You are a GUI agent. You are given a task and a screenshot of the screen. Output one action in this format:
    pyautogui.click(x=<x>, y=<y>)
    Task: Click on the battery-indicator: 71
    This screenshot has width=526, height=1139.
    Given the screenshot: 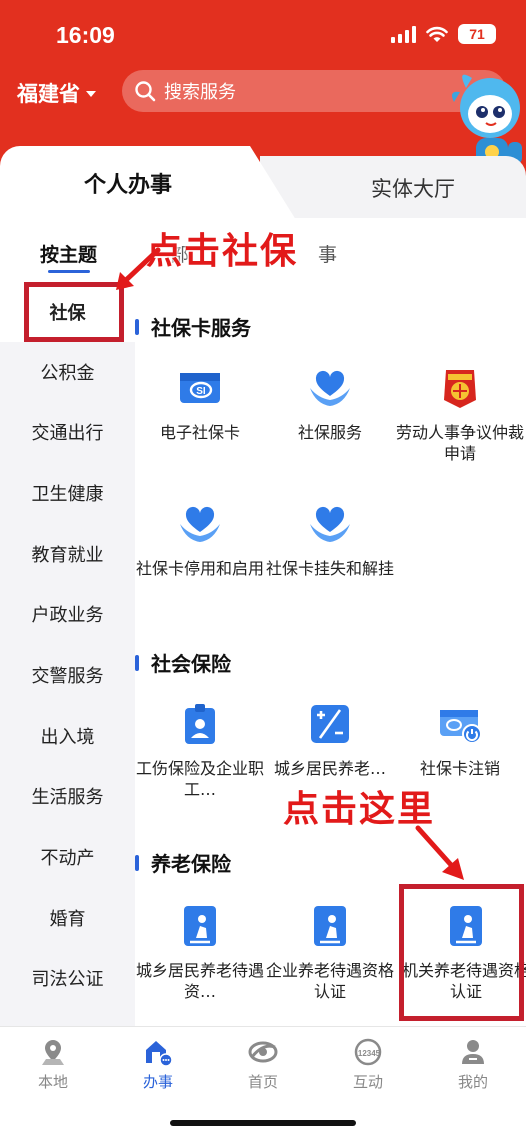 What is the action you would take?
    pyautogui.click(x=477, y=34)
    